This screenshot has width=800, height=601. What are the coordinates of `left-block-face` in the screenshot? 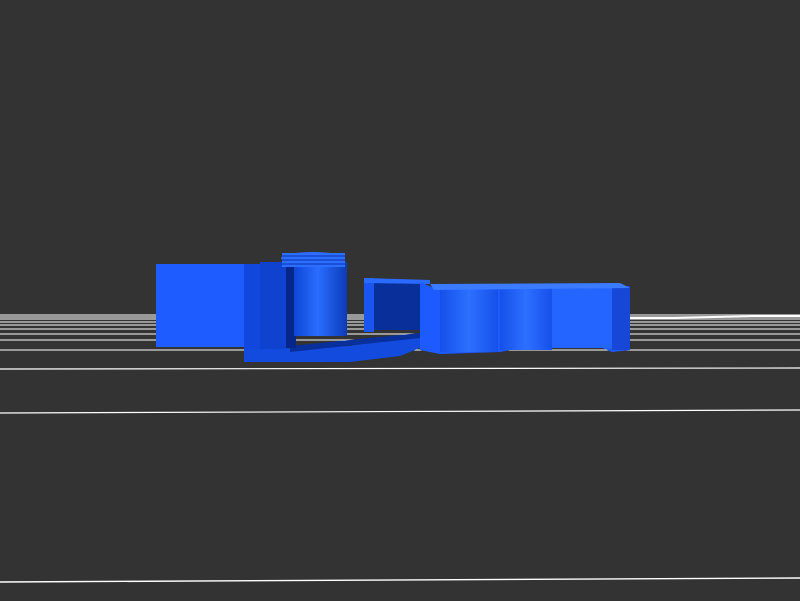 It's located at (274, 312).